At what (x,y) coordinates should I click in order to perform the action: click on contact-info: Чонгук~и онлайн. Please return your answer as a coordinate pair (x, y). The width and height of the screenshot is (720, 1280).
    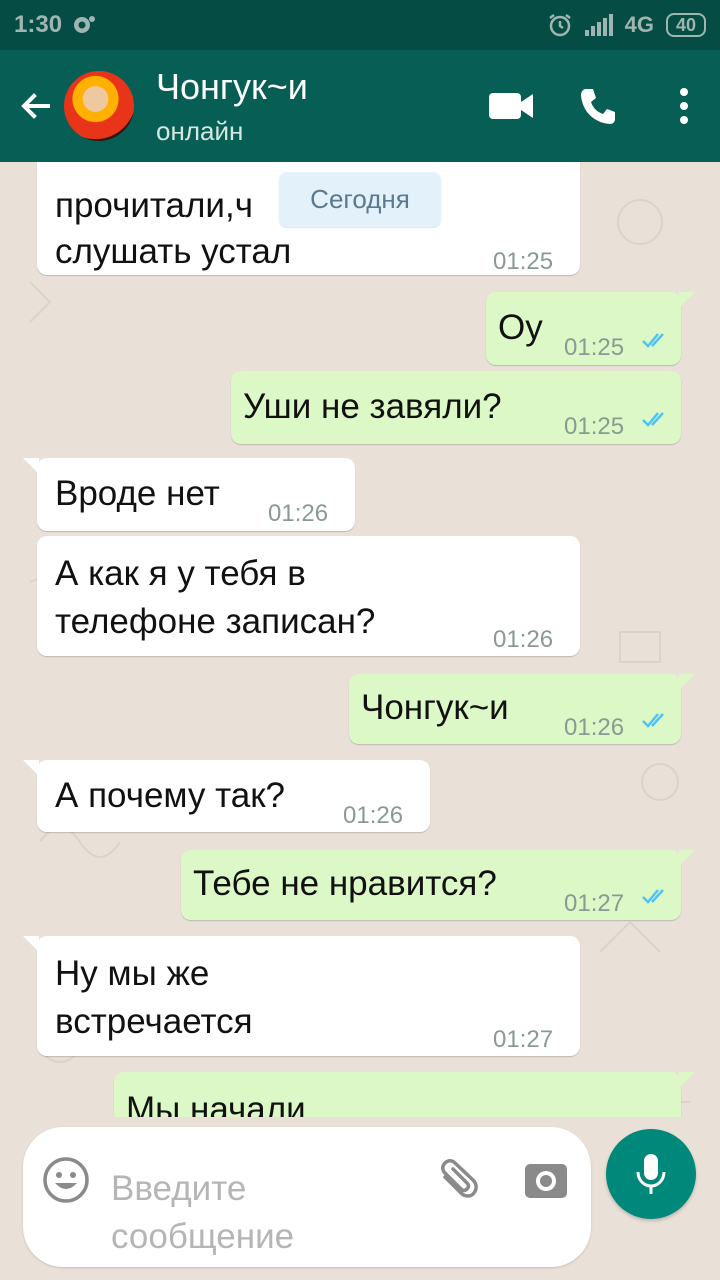
    Looking at the image, I should click on (232, 106).